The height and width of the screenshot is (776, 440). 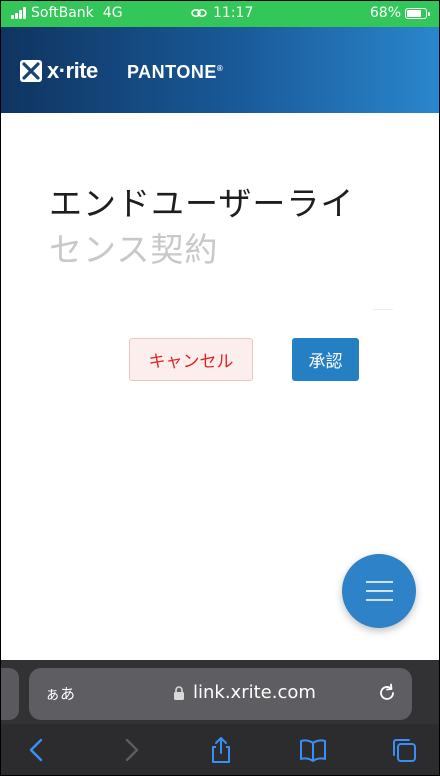 I want to click on tabs-icon, so click(x=404, y=750).